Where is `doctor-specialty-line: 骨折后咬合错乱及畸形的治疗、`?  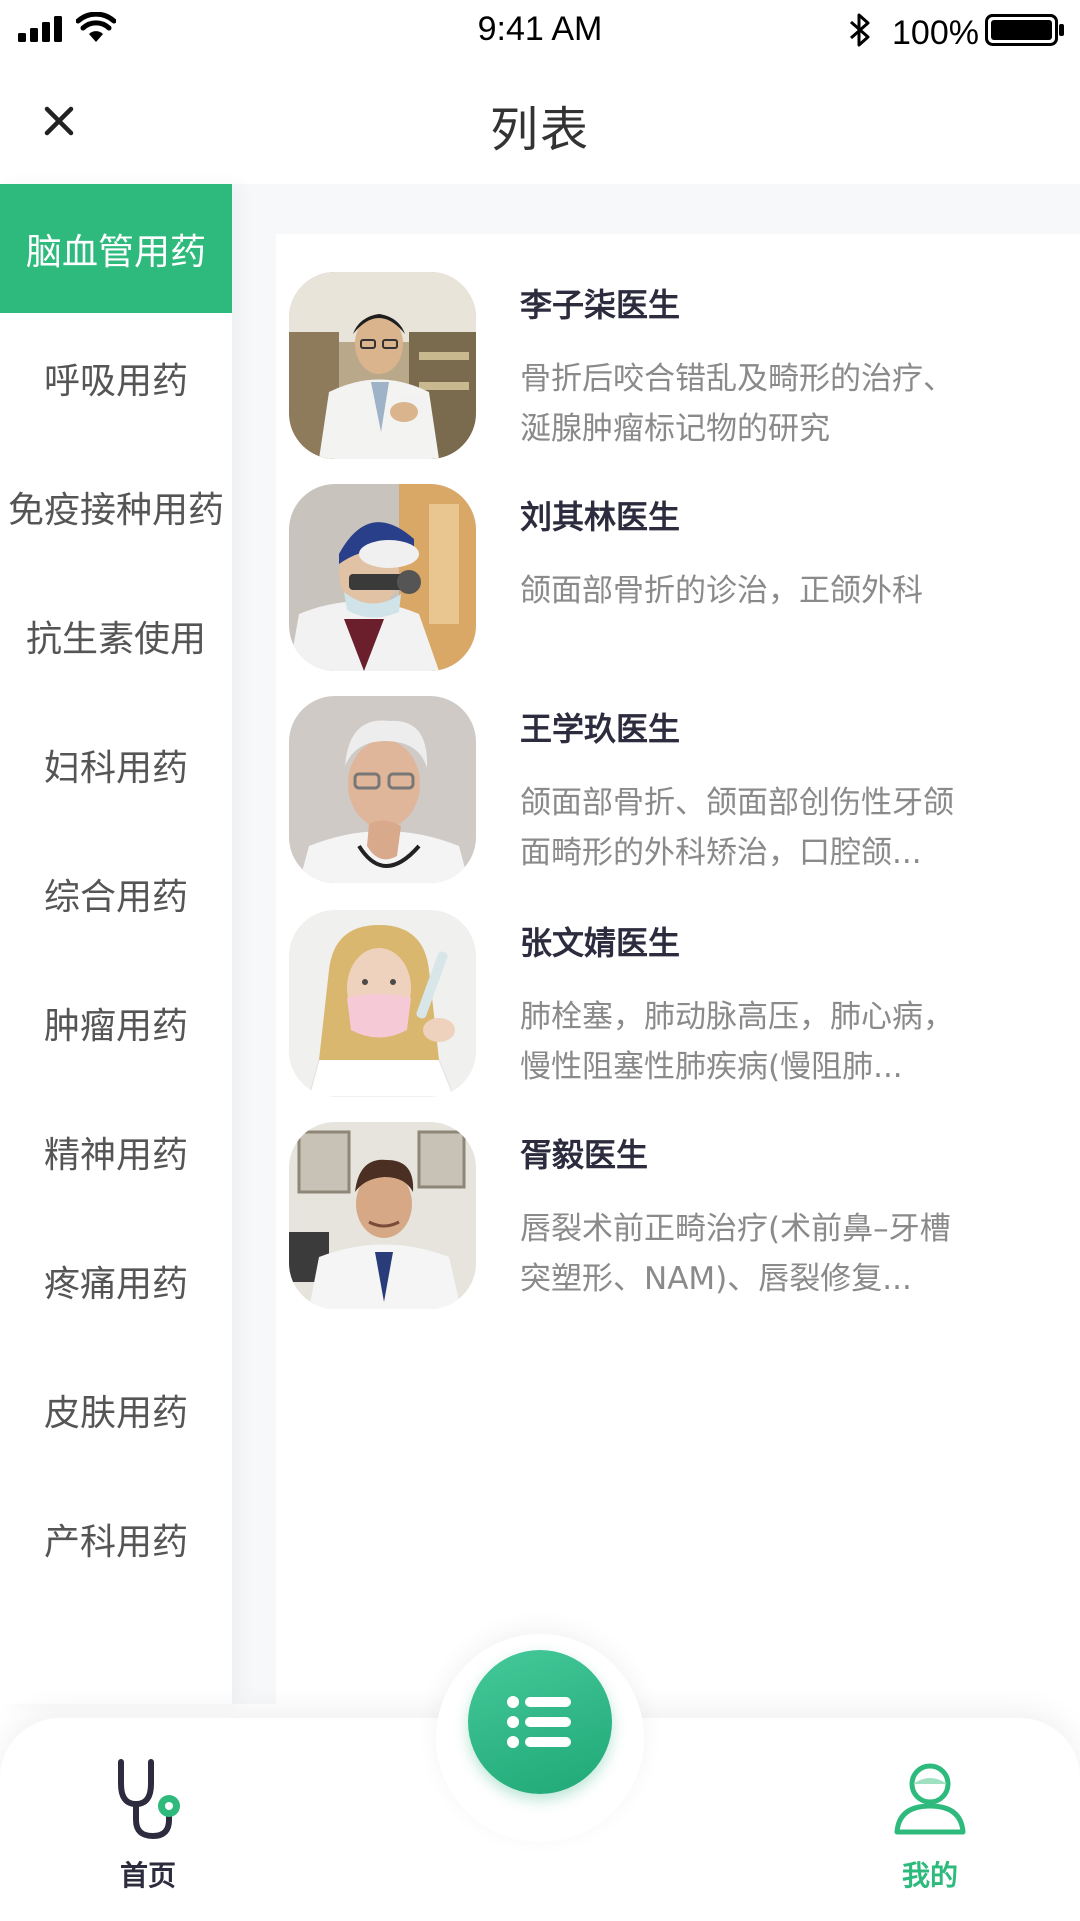
doctor-specialty-line: 骨折后咬合错乱及畸形的治疗、 is located at coordinates (737, 379).